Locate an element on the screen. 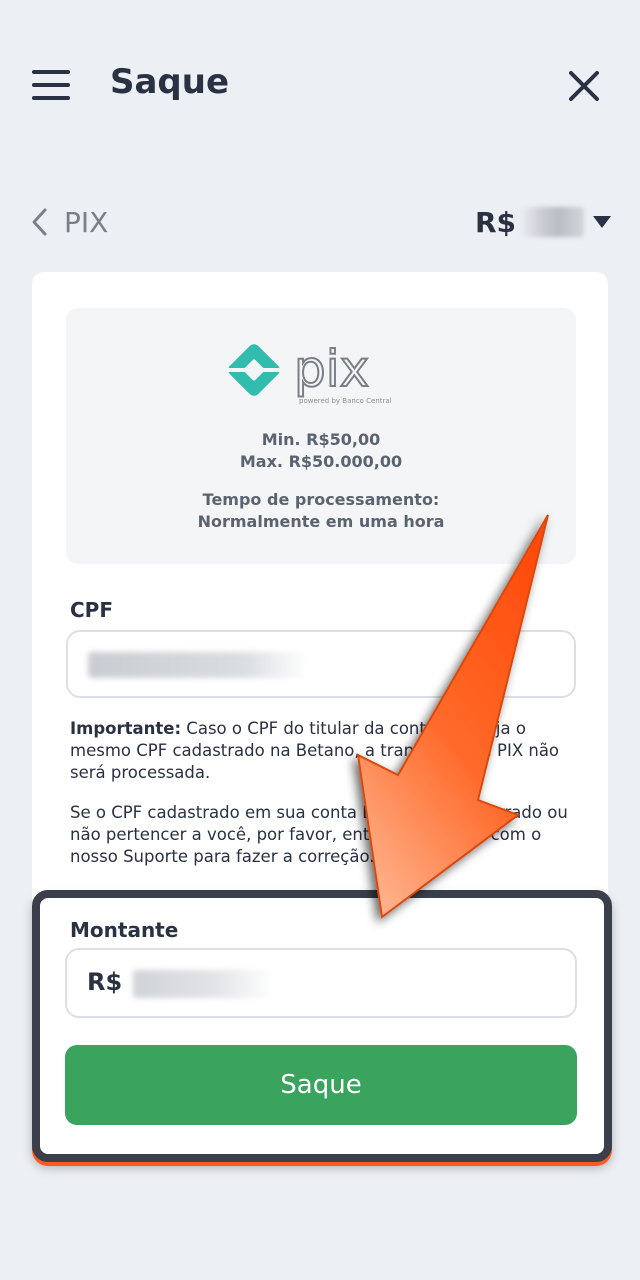  amount-currency-prefix: R$ is located at coordinates (105, 982).